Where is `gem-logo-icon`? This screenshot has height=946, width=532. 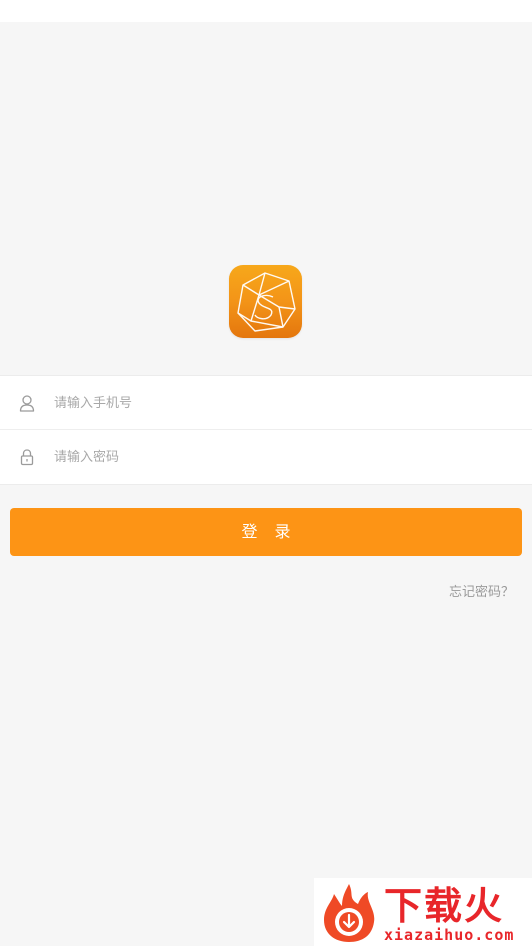 gem-logo-icon is located at coordinates (266, 302).